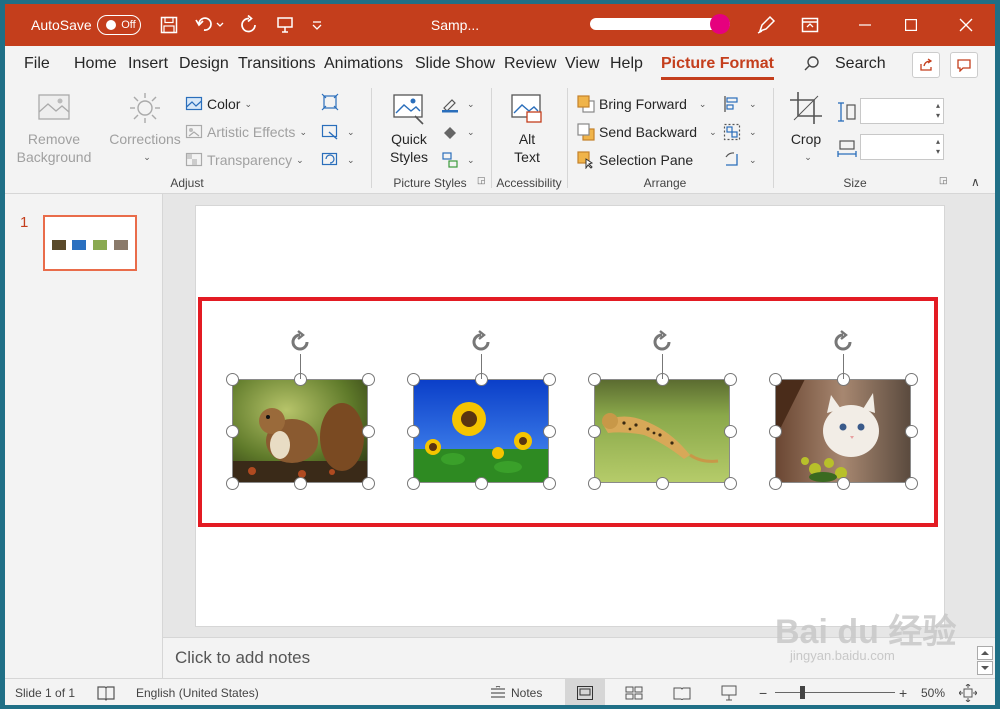 The height and width of the screenshot is (709, 1000). What do you see at coordinates (766, 25) in the screenshot?
I see `pen-icon` at bounding box center [766, 25].